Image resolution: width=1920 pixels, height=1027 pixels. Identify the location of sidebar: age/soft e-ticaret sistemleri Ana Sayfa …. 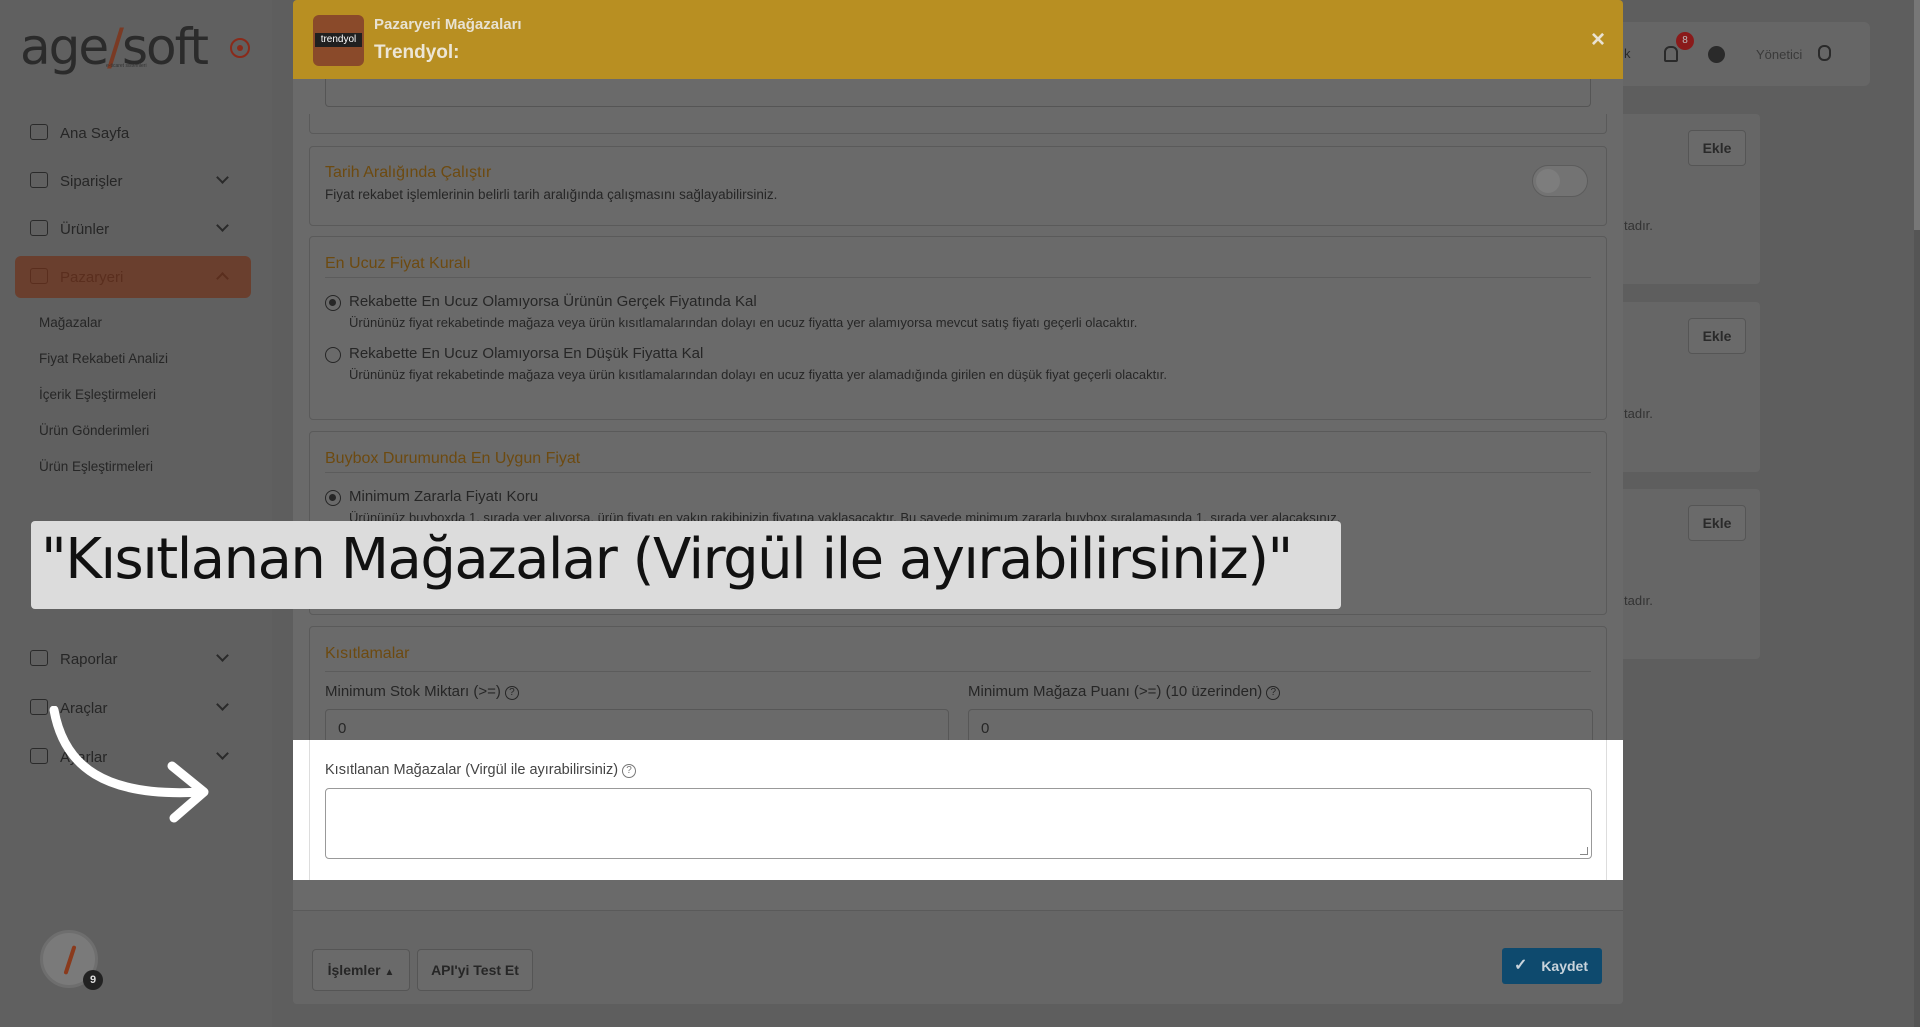
(136, 513).